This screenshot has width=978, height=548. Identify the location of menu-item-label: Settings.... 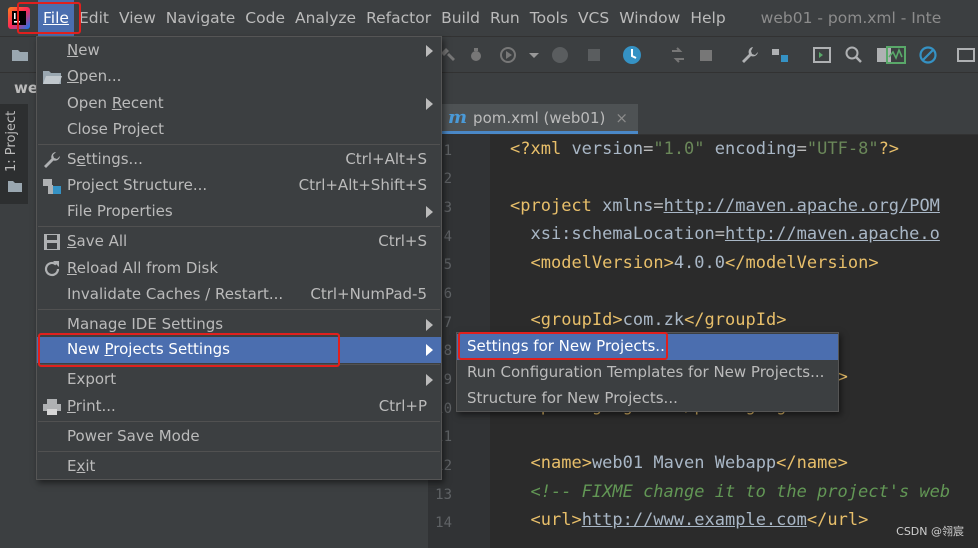
(105, 159).